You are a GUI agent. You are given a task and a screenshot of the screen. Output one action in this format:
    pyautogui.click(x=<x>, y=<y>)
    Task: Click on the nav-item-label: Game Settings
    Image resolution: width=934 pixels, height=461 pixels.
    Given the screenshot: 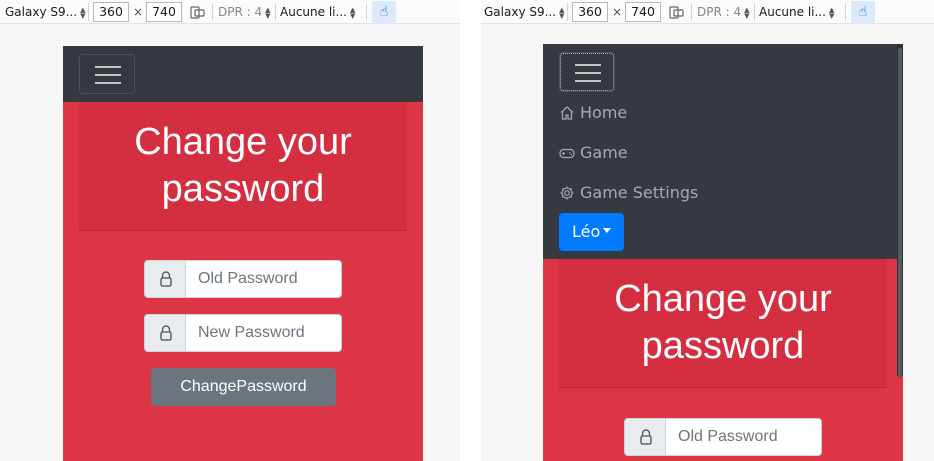 What is the action you would take?
    pyautogui.click(x=639, y=192)
    